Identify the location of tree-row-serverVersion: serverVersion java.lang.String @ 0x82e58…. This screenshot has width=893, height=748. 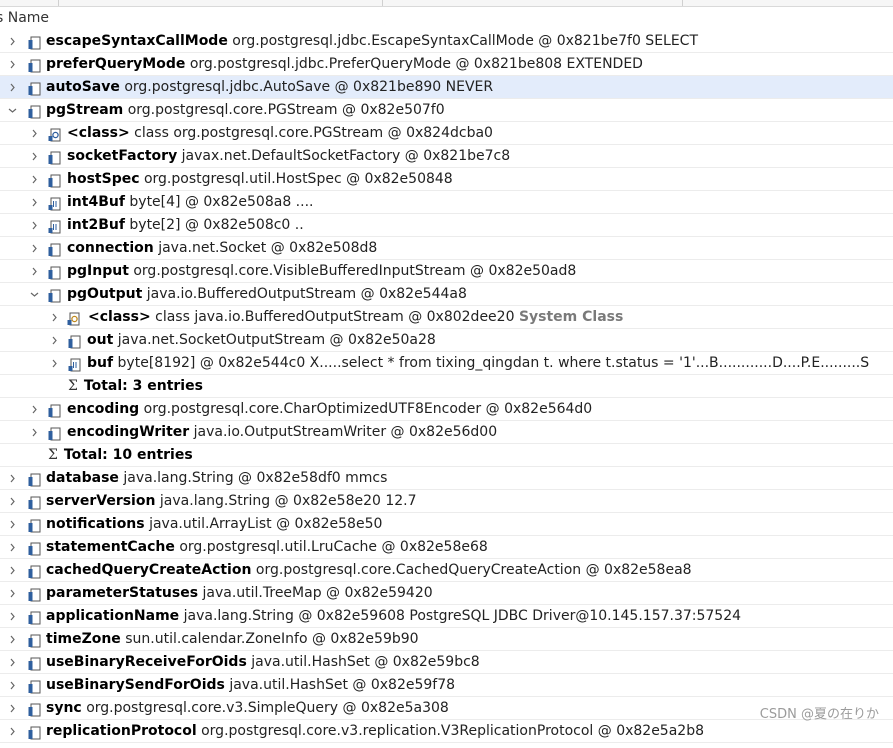
(446, 501).